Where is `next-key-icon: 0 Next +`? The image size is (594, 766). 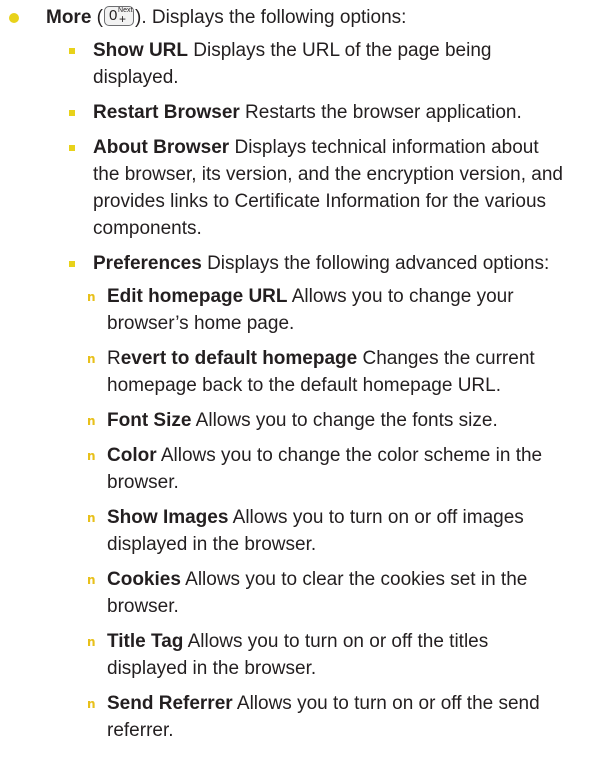 next-key-icon: 0 Next + is located at coordinates (119, 16).